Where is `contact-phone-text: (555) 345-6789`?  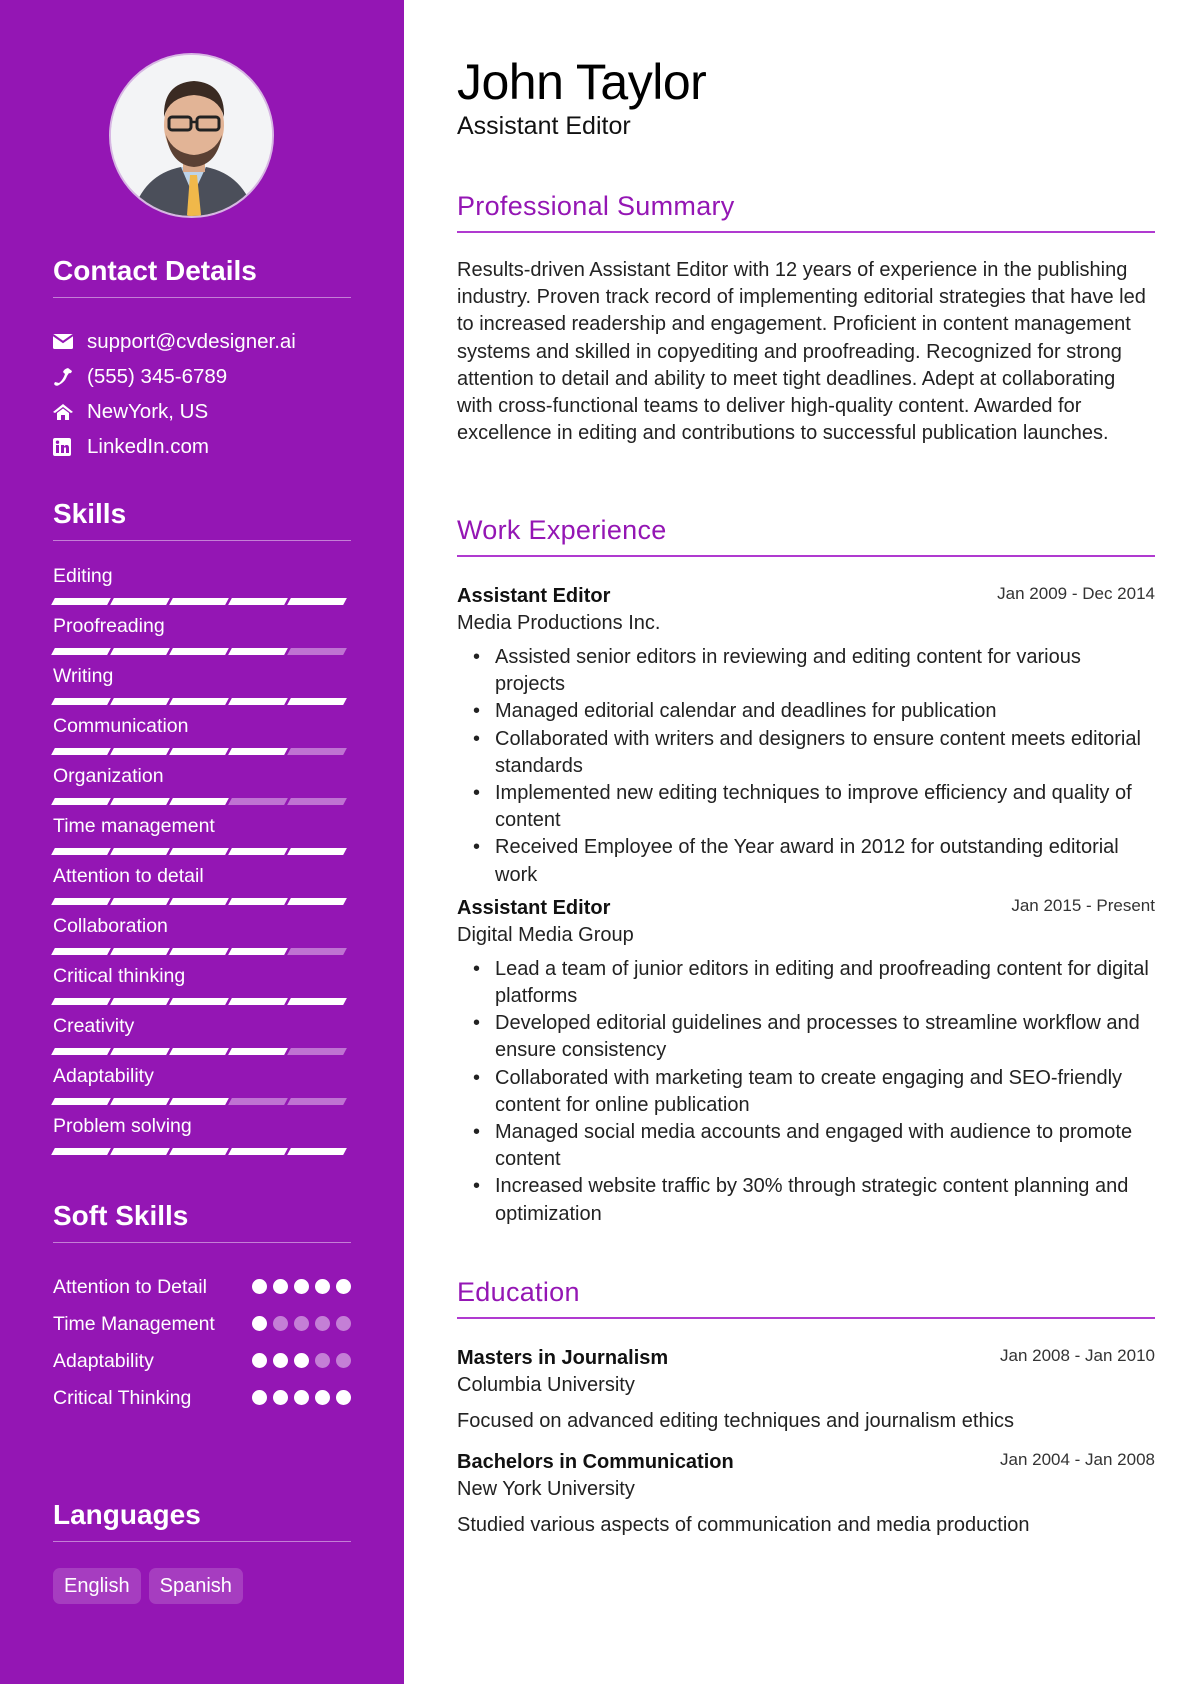
contact-phone-text: (555) 345-6789 is located at coordinates (157, 377).